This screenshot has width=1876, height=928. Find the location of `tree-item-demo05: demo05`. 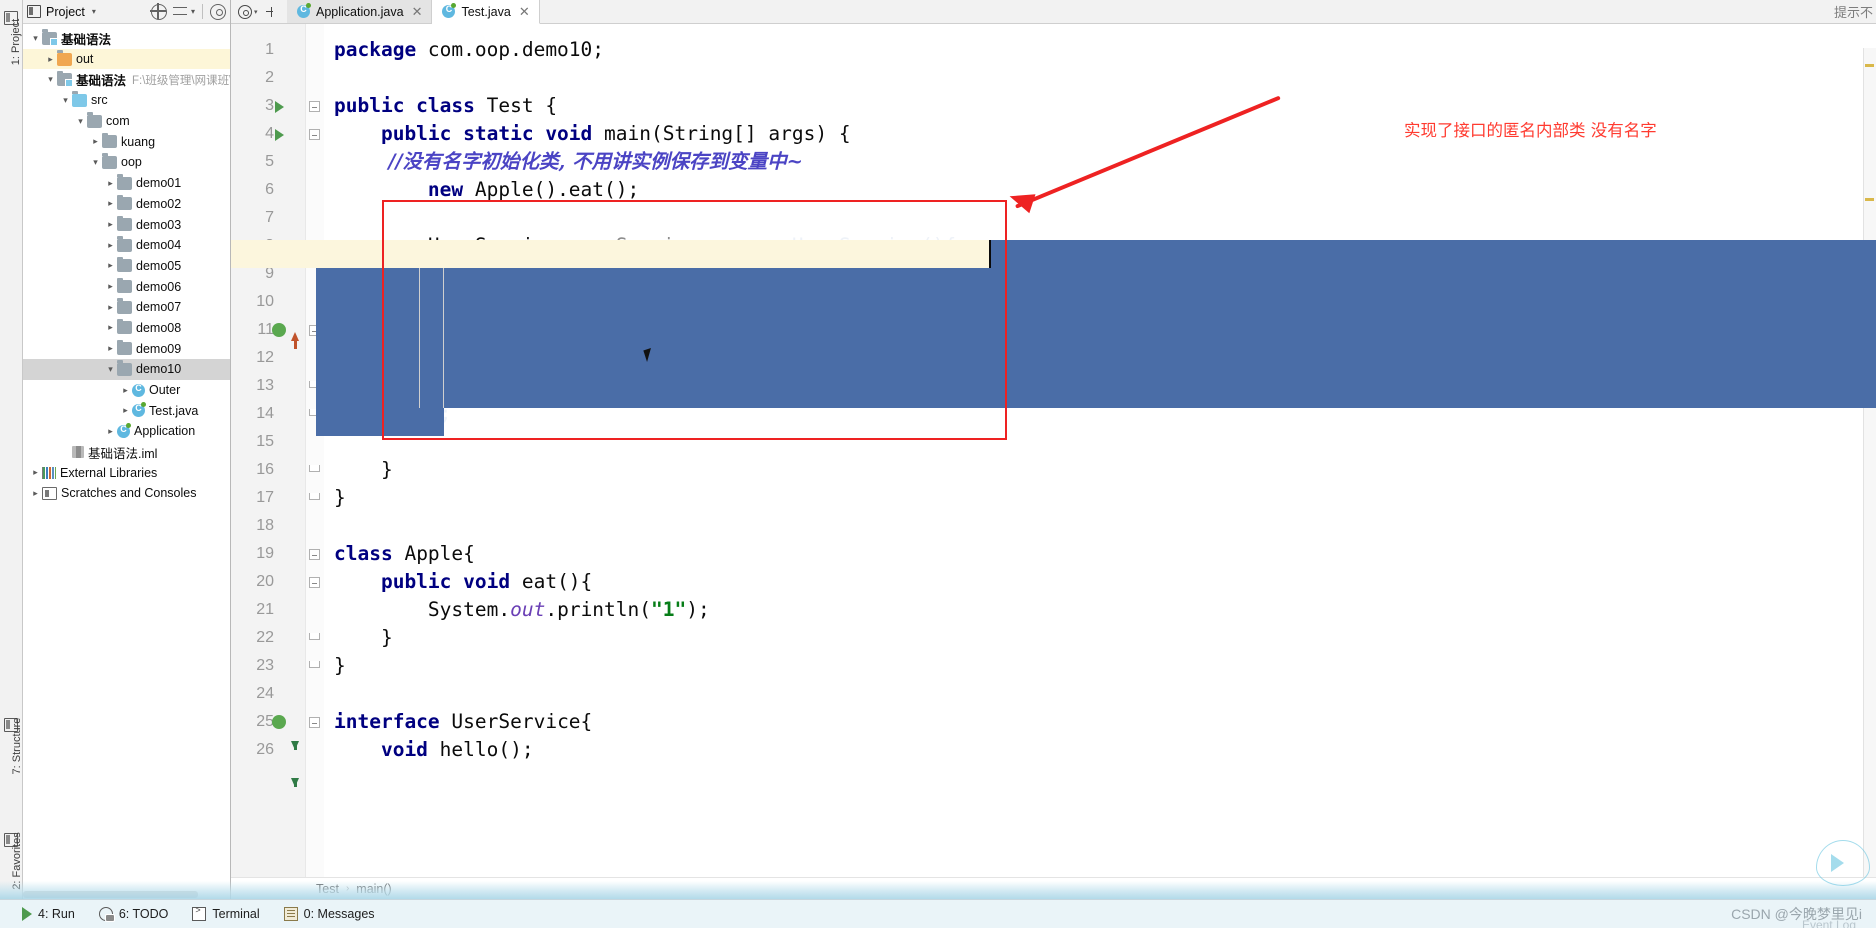

tree-item-demo05: demo05 is located at coordinates (126, 266).